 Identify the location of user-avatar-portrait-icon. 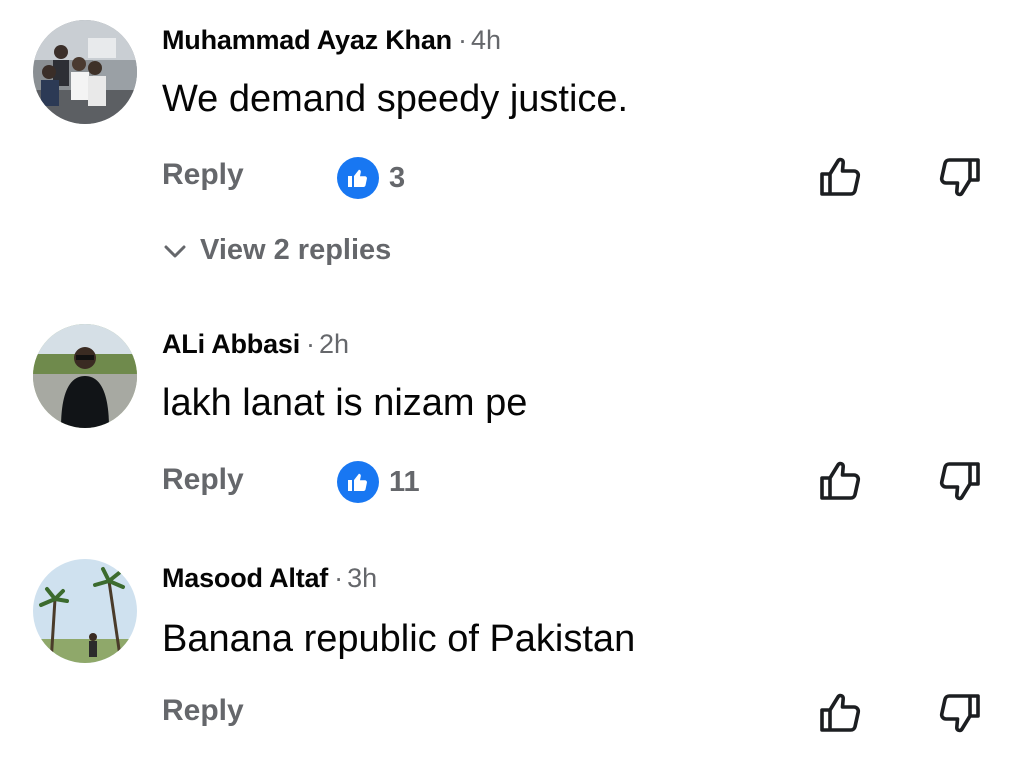
(85, 376).